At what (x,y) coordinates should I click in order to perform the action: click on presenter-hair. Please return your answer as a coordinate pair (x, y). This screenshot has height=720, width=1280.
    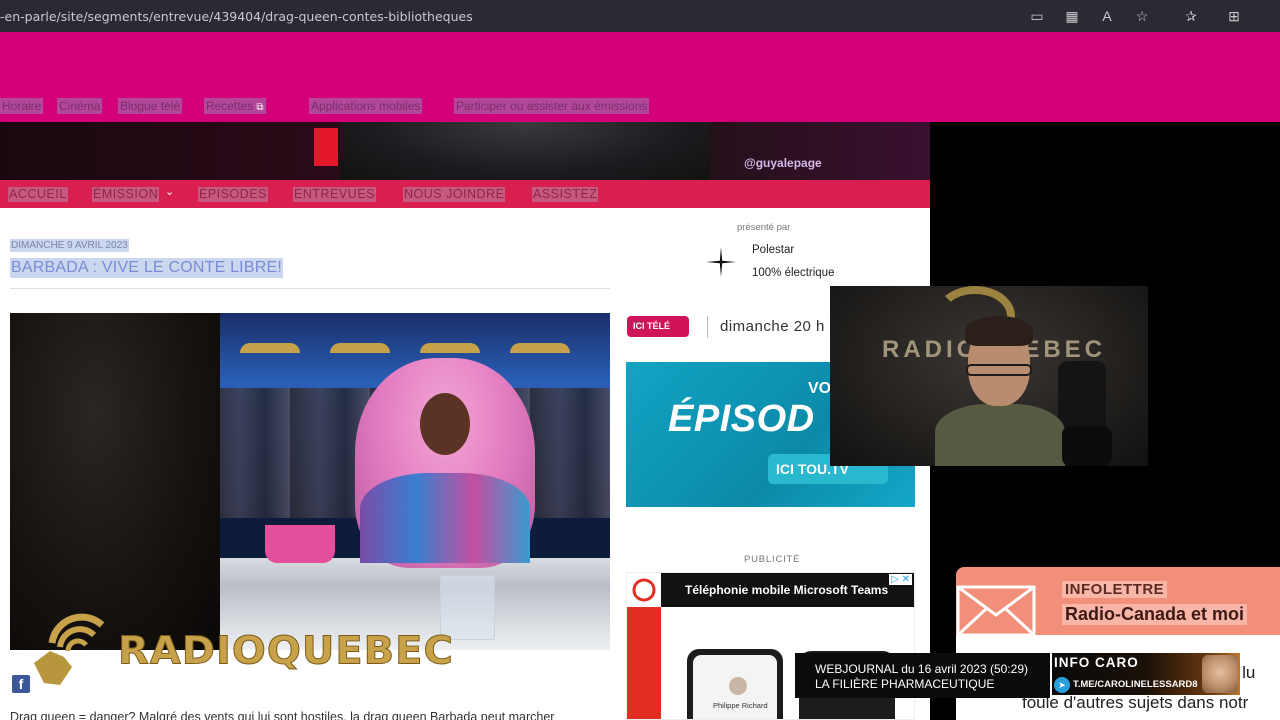
    Looking at the image, I should click on (999, 331).